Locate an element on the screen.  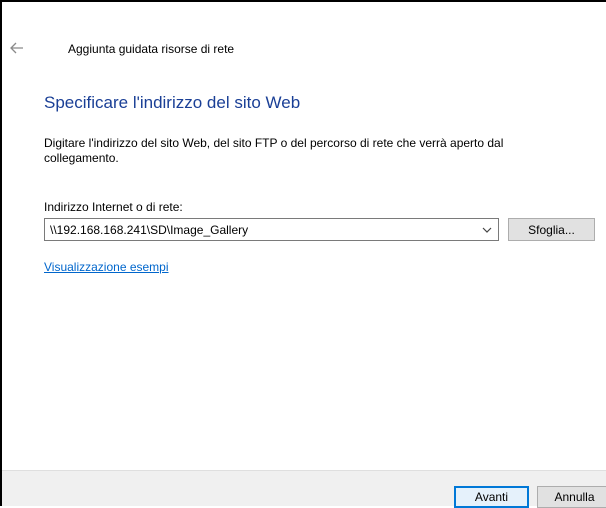
address-label: Indirizzo Internet o di rete: is located at coordinates (113, 207).